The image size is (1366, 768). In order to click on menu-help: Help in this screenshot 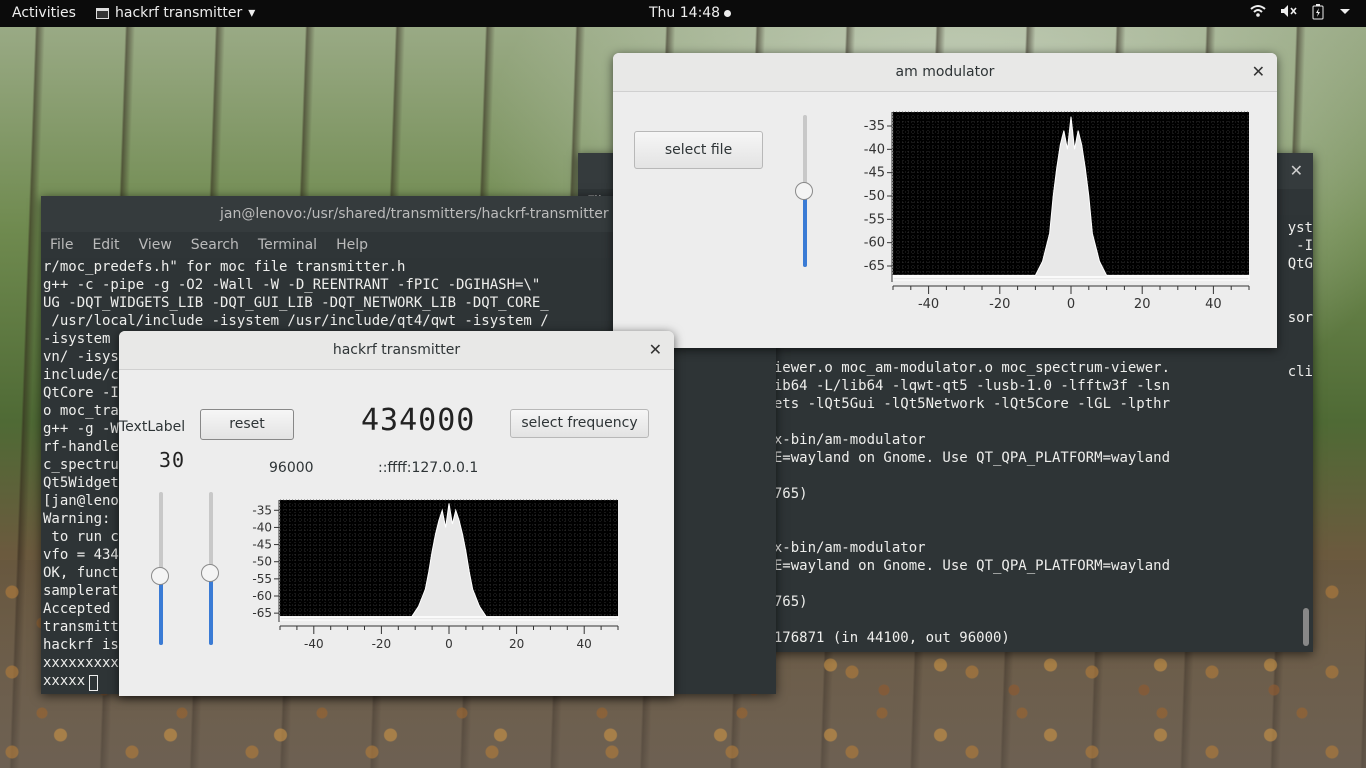, I will do `click(352, 245)`.